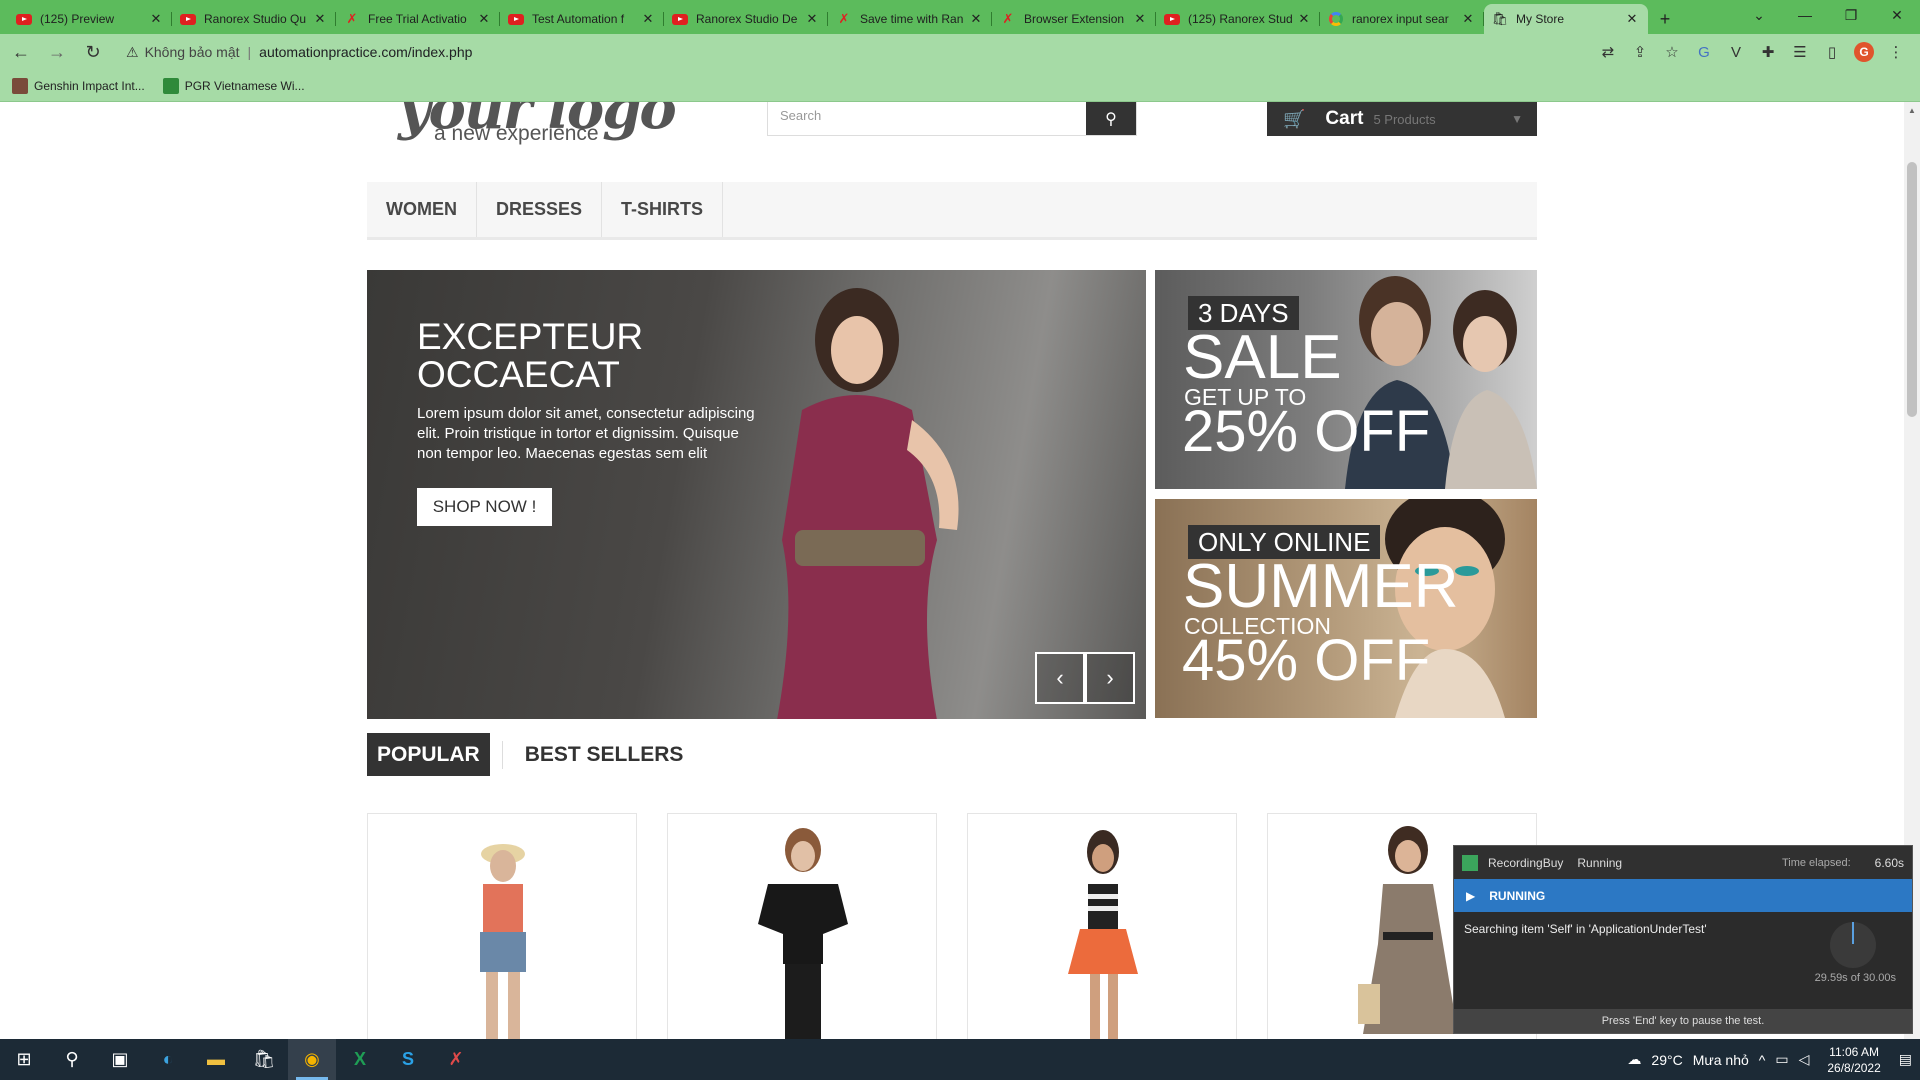  Describe the element at coordinates (1566, 19) in the screenshot. I see `browser-tab-active: 🛍 My Store ✕` at that location.